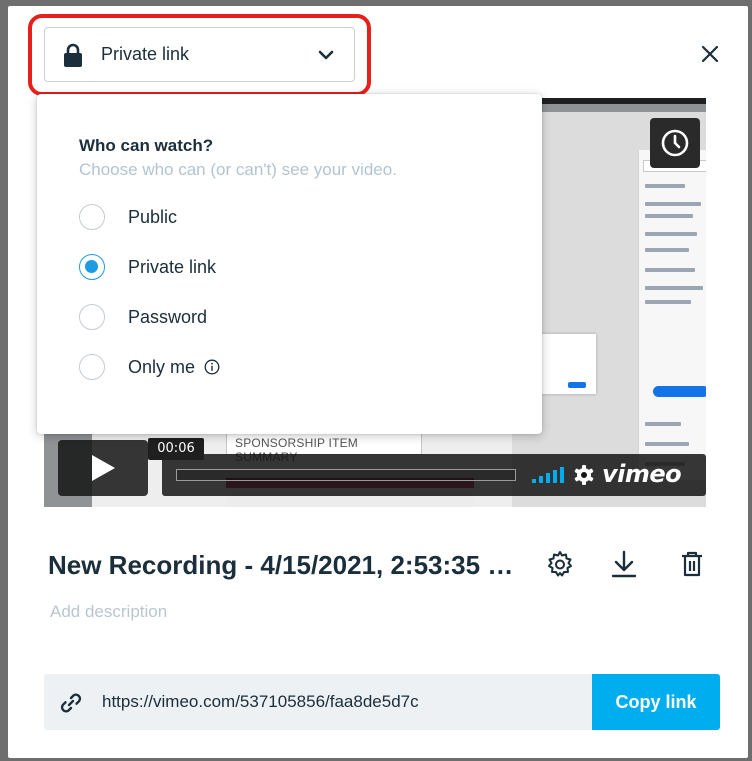  Describe the element at coordinates (71, 703) in the screenshot. I see `link-icon` at that location.